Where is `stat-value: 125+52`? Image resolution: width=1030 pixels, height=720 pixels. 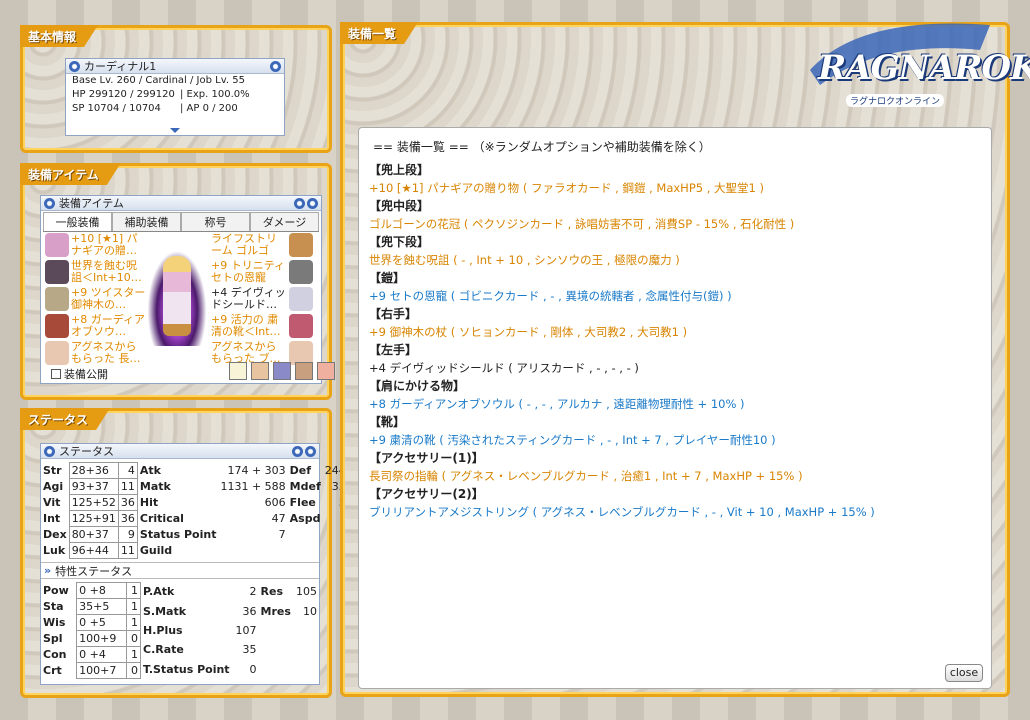
stat-value: 125+52 is located at coordinates (93, 502).